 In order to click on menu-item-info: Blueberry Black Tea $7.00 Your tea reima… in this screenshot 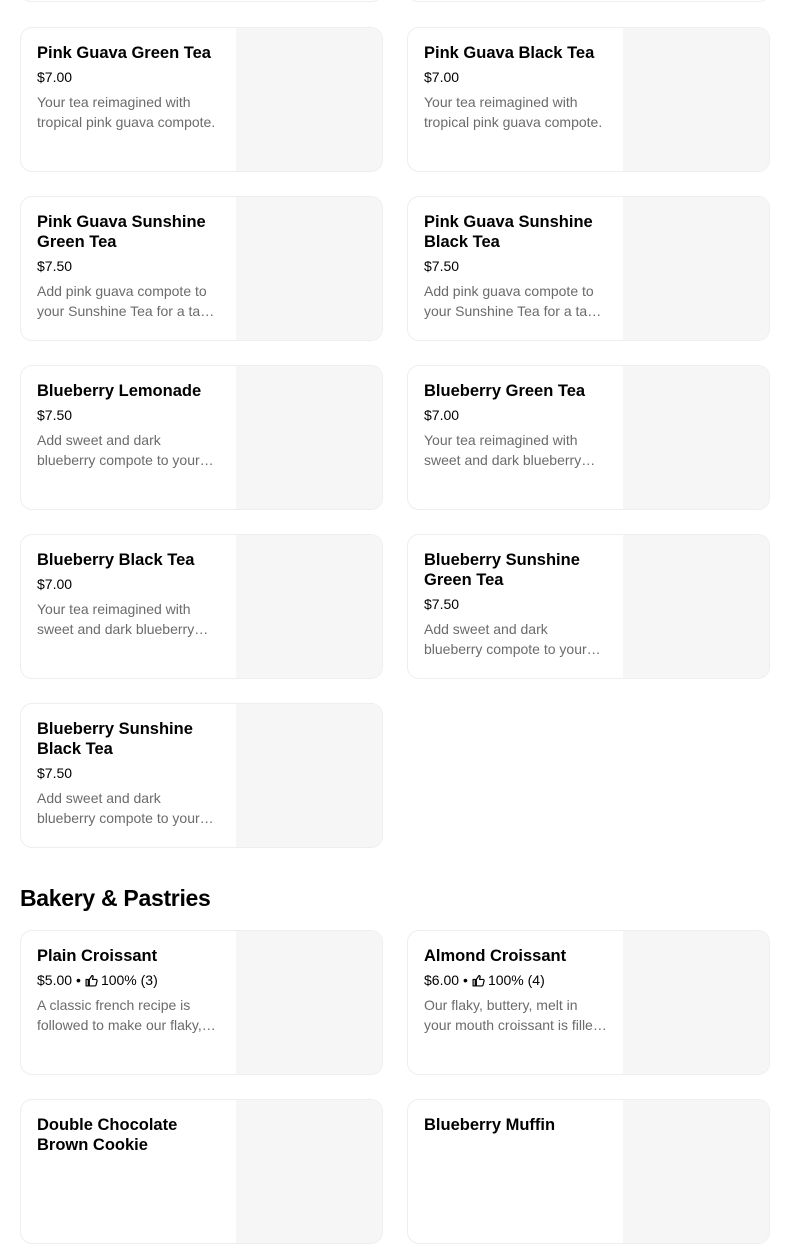, I will do `click(129, 594)`.